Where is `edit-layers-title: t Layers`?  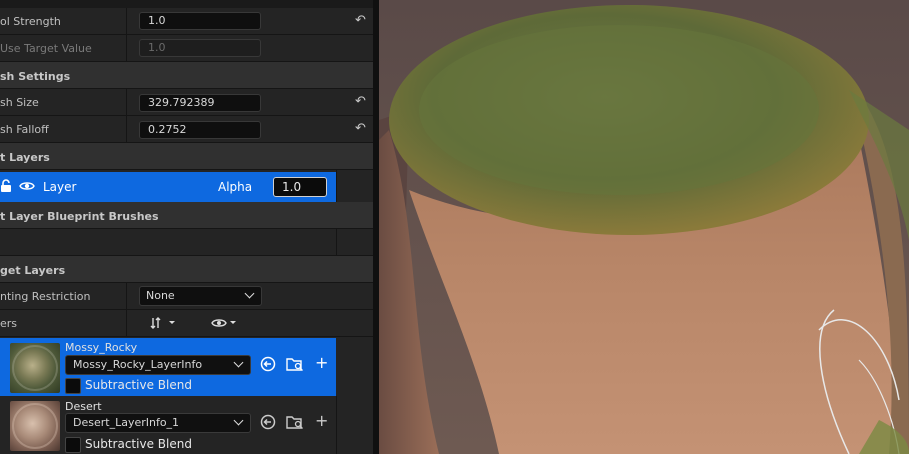
edit-layers-title: t Layers is located at coordinates (25, 157).